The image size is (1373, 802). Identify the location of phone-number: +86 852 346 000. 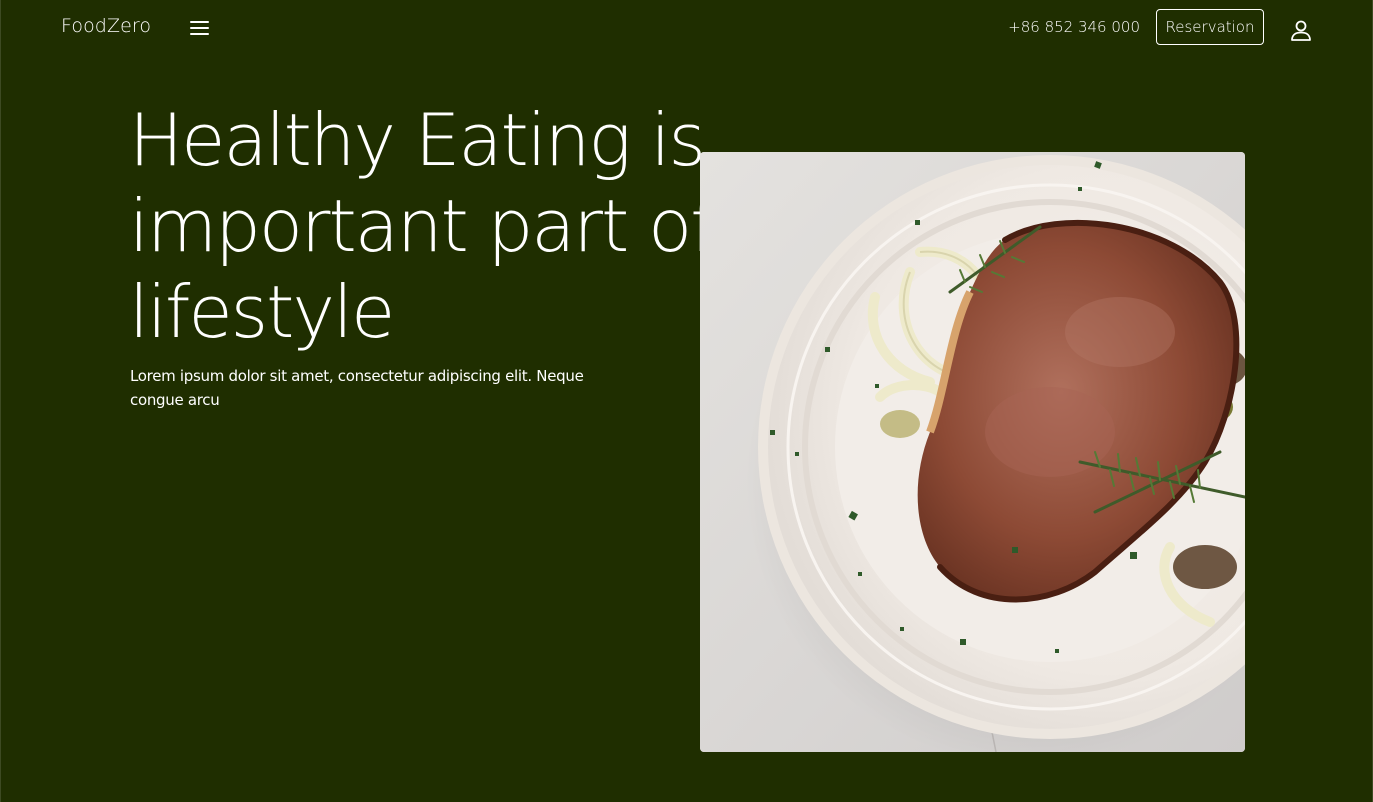
(1074, 27).